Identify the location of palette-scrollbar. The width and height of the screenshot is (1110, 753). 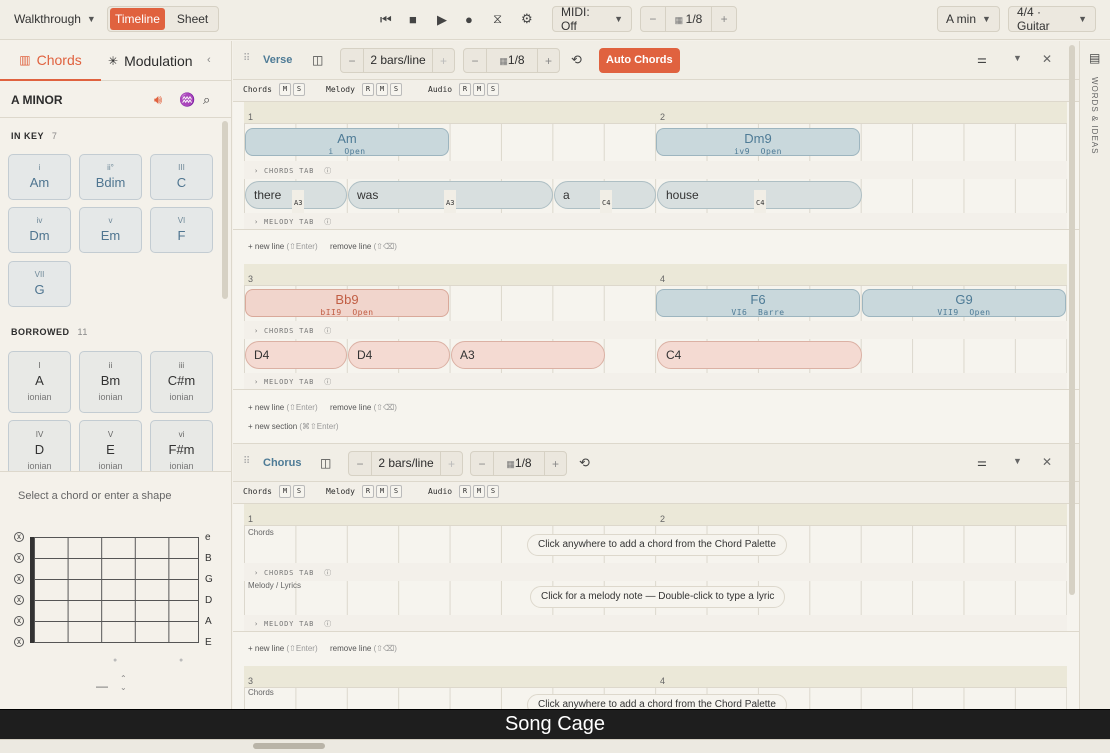
(225, 210).